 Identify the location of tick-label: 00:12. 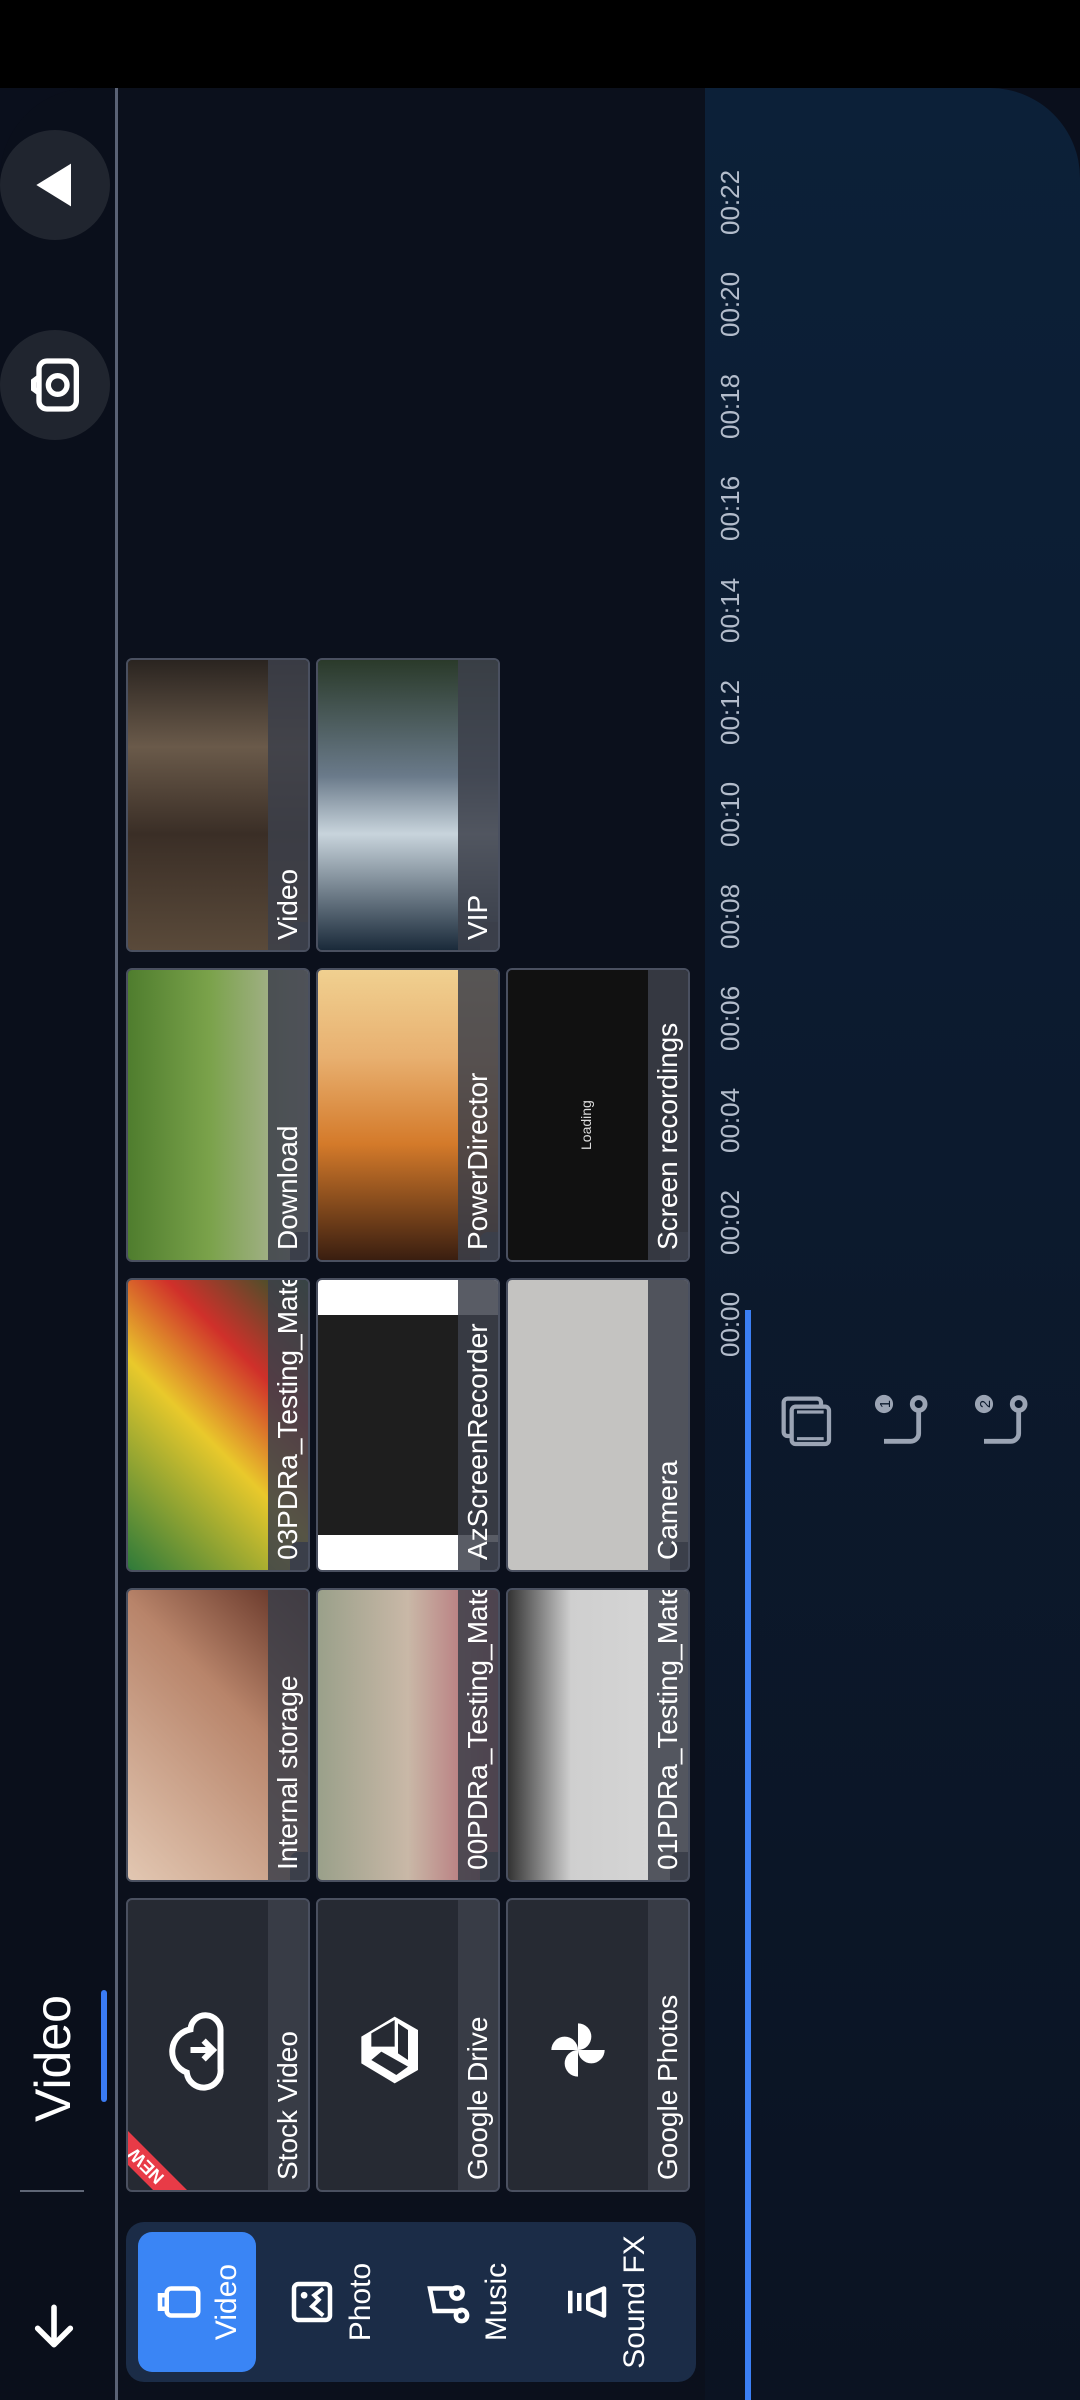
(730, 712).